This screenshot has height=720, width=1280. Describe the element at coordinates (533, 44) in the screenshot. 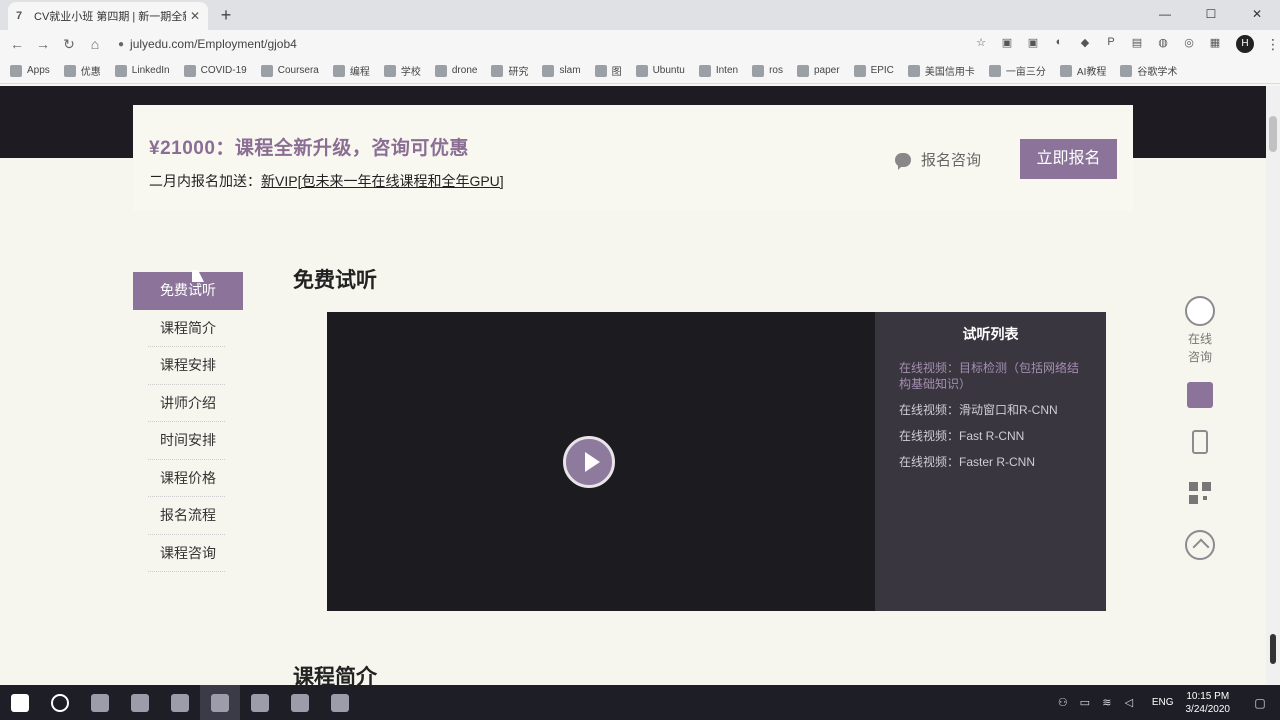

I see `address-bar: ● julyedu.com/Employment/gjob4` at that location.